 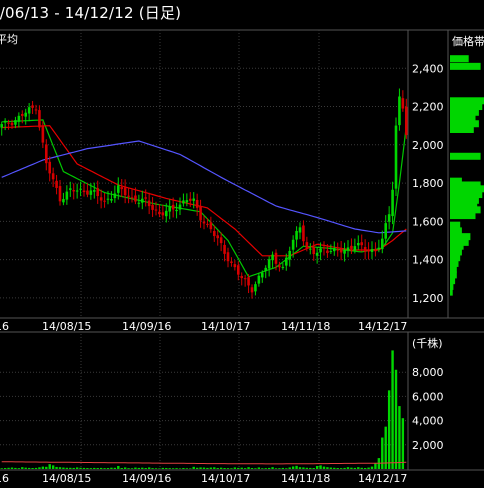 I want to click on volume-y-tick-label: 8,000, so click(x=428, y=372).